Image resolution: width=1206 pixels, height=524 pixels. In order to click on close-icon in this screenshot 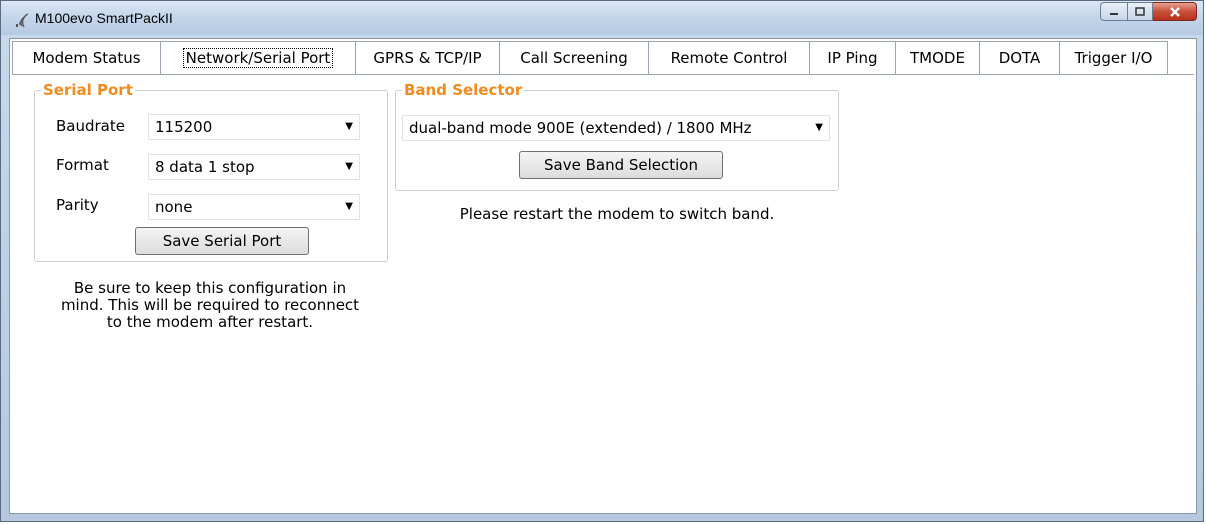, I will do `click(1174, 11)`.